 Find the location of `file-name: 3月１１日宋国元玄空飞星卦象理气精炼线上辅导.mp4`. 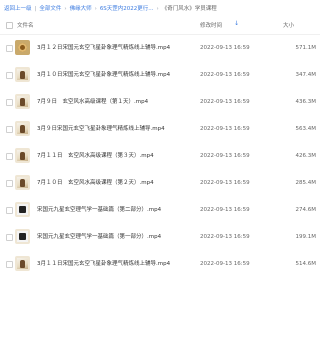

file-name: 3月１１日宋国元玄空飞星卦象理气精炼线上辅导.mp4 is located at coordinates (117, 264).